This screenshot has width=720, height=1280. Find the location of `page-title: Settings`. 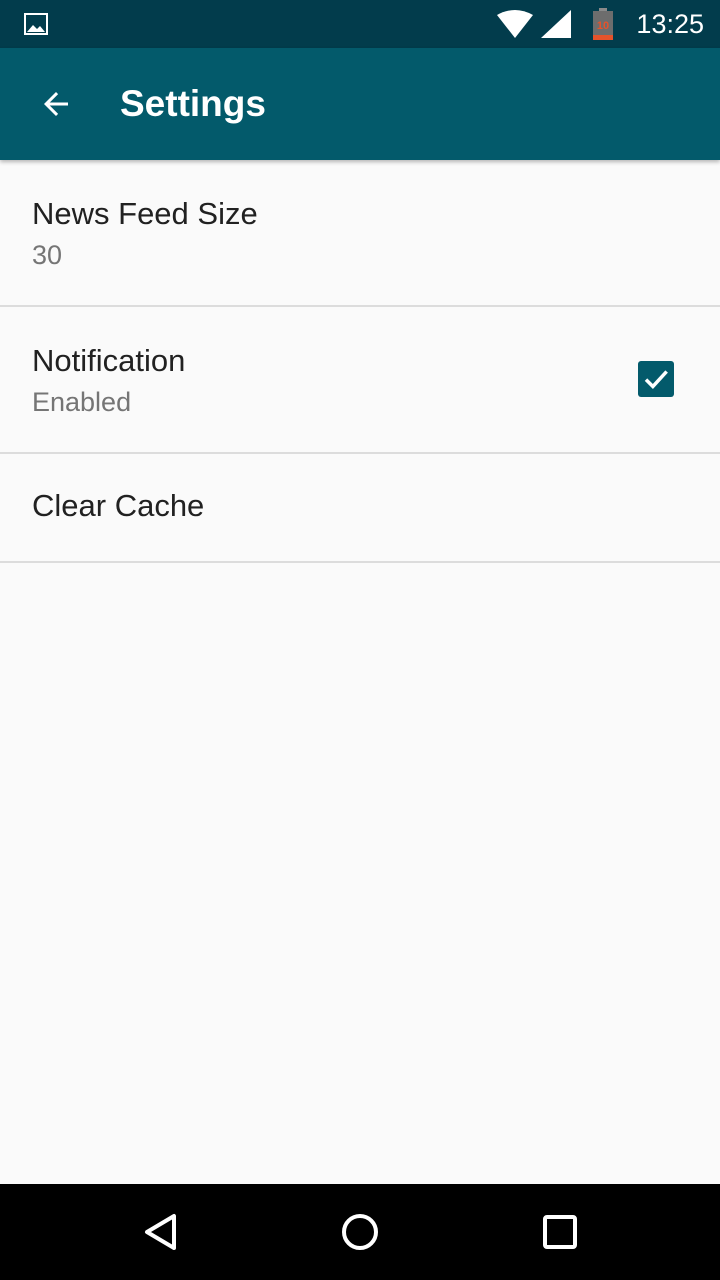

page-title: Settings is located at coordinates (193, 103).